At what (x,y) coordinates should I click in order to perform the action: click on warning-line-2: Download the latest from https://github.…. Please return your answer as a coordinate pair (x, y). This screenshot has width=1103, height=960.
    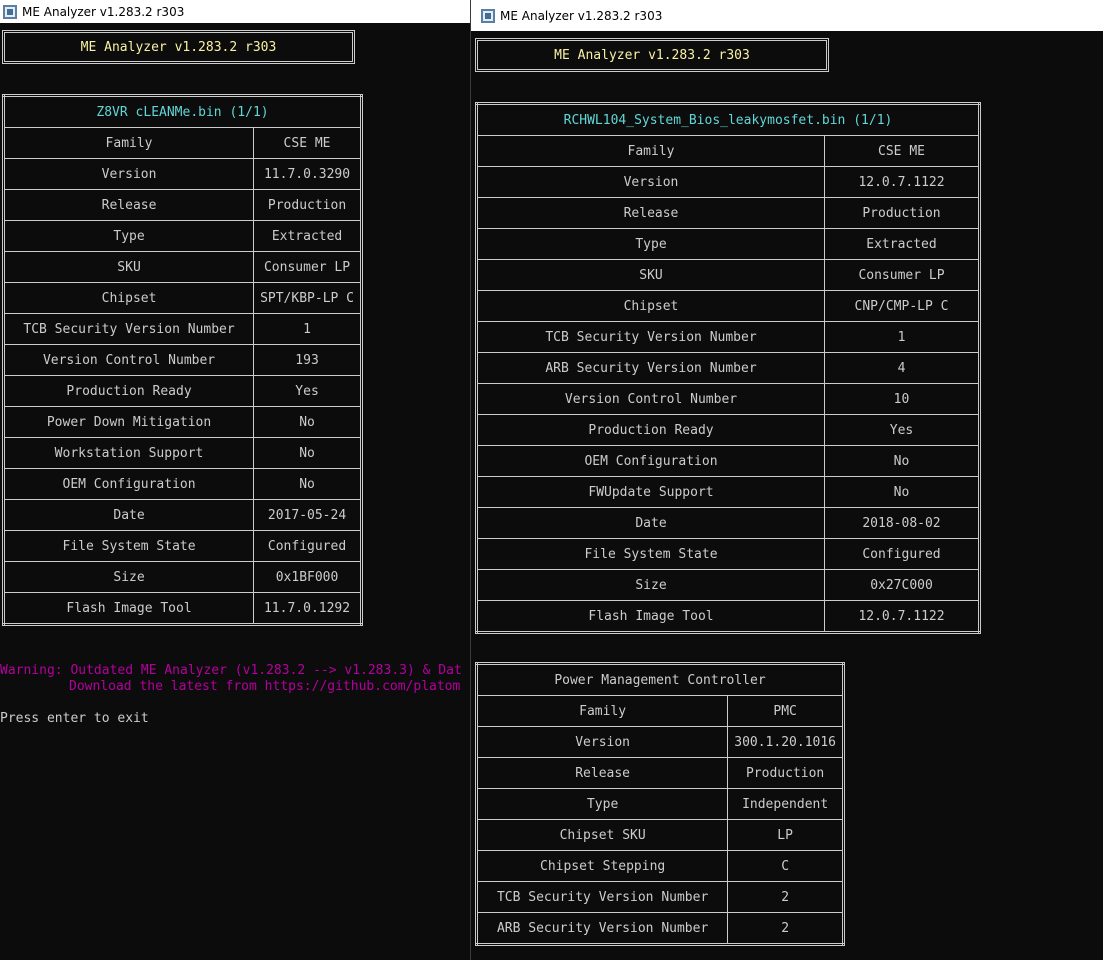
    Looking at the image, I should click on (265, 686).